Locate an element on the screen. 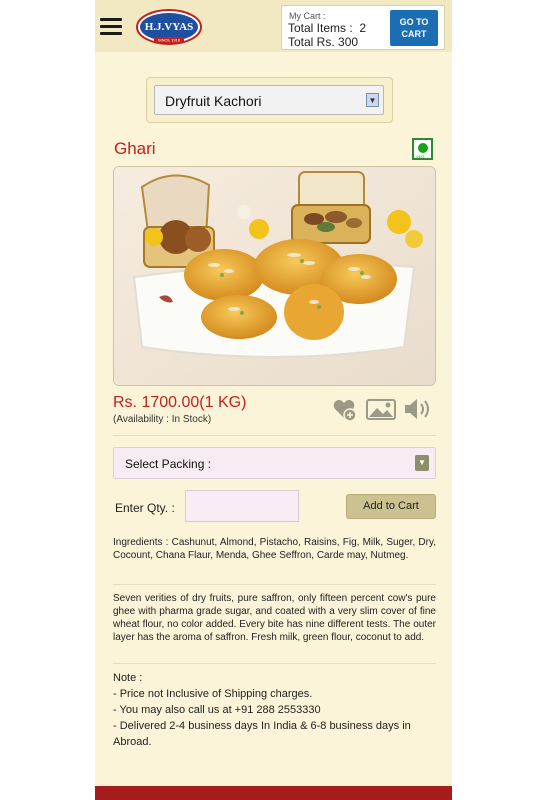 This screenshot has width=534, height=800. packing-select: Select Packing : ▼ is located at coordinates (274, 463).